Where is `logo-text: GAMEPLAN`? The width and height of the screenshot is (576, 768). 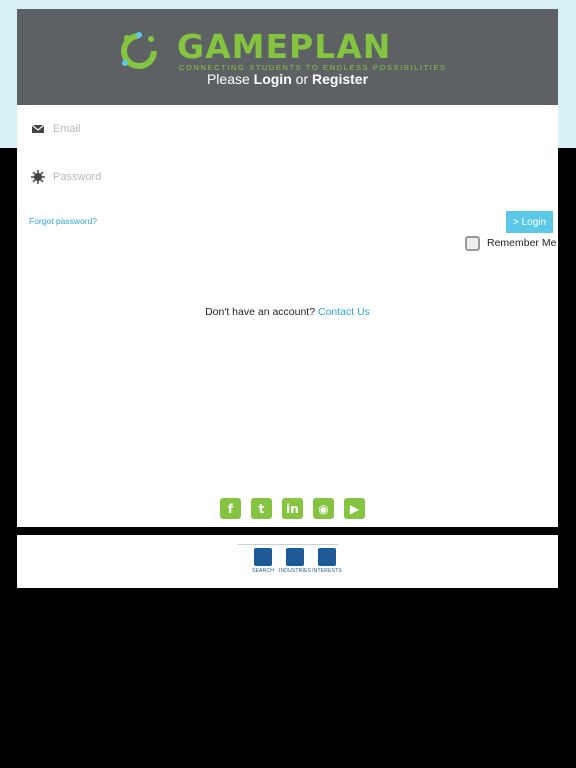 logo-text: GAMEPLAN is located at coordinates (284, 46).